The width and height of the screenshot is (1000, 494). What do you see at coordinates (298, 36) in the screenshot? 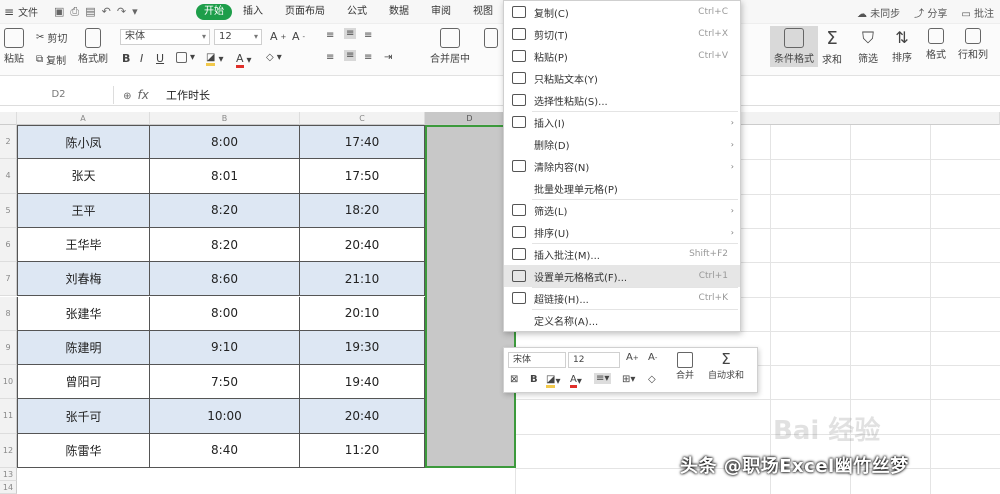
I see `shrink-font-button: A-` at bounding box center [298, 36].